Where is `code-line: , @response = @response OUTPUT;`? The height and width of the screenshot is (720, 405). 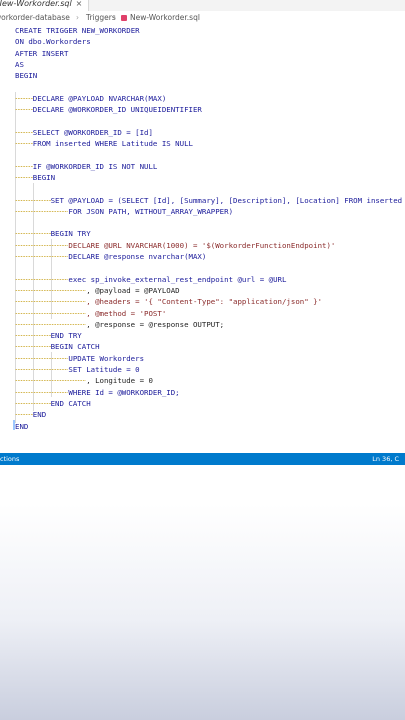 code-line: , @response = @response OUTPUT; is located at coordinates (202, 324).